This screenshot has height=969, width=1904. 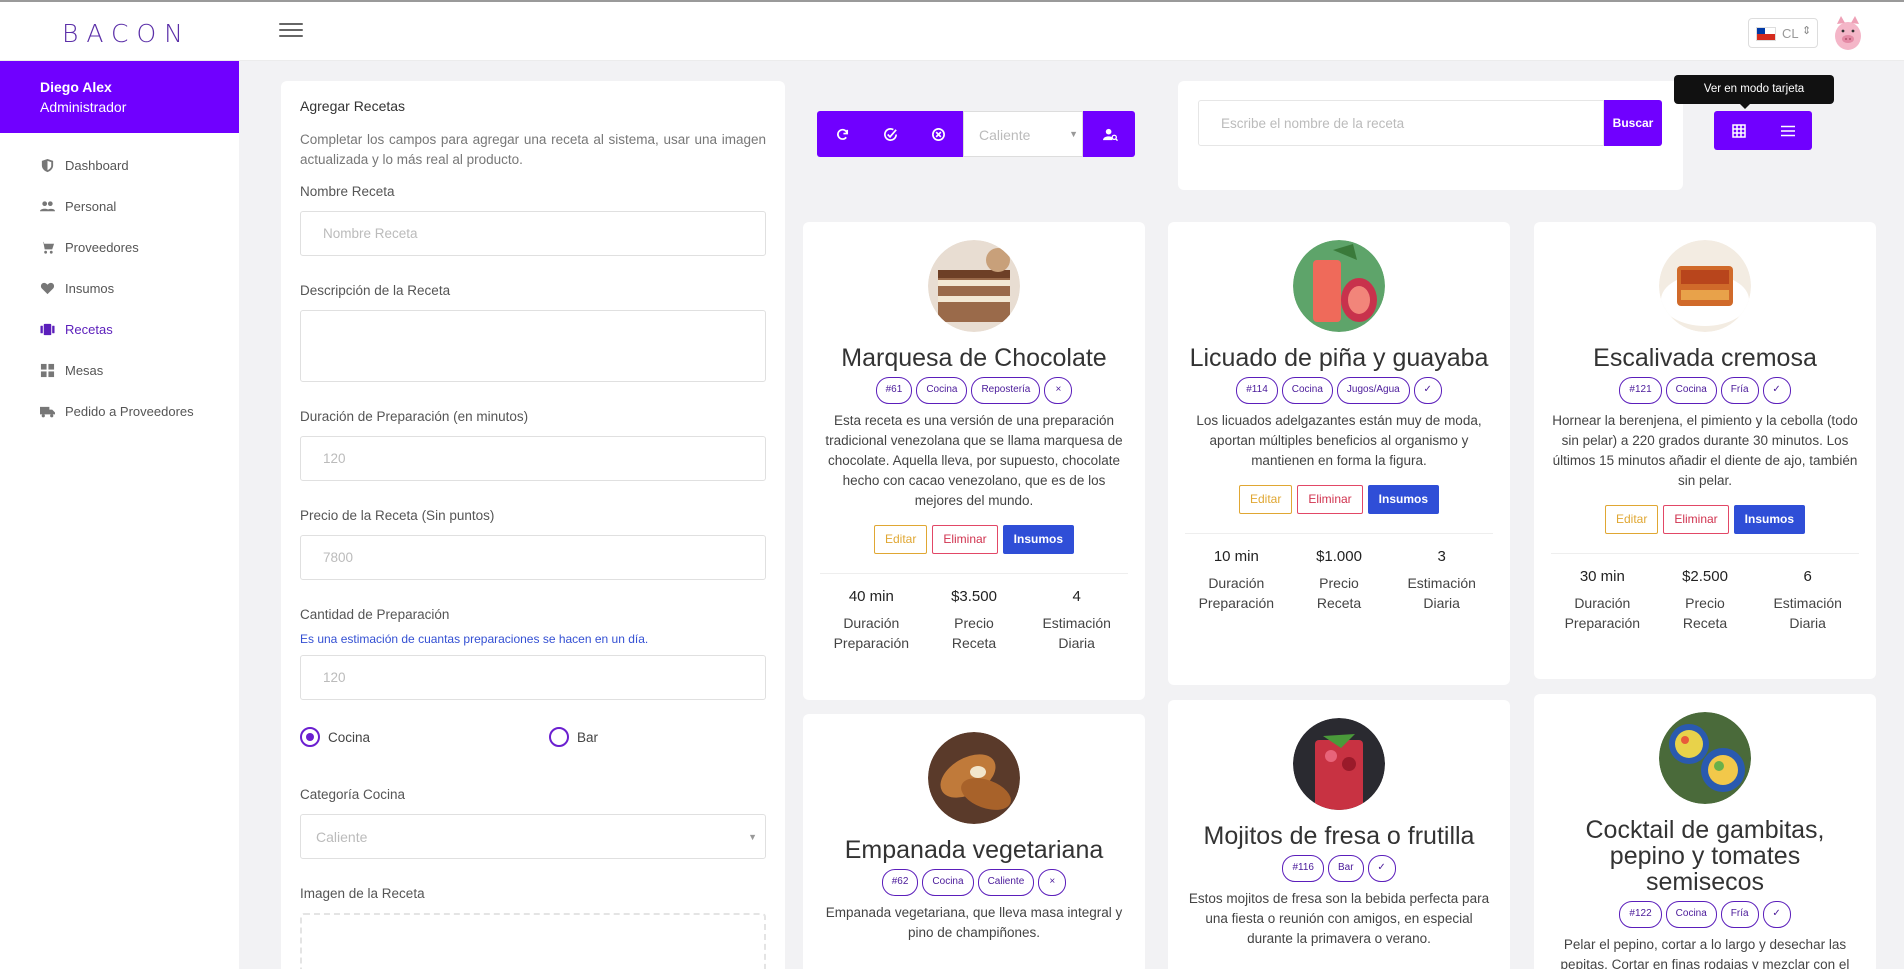 What do you see at coordinates (102, 247) in the screenshot?
I see `sidebar-item-label: Proveedores` at bounding box center [102, 247].